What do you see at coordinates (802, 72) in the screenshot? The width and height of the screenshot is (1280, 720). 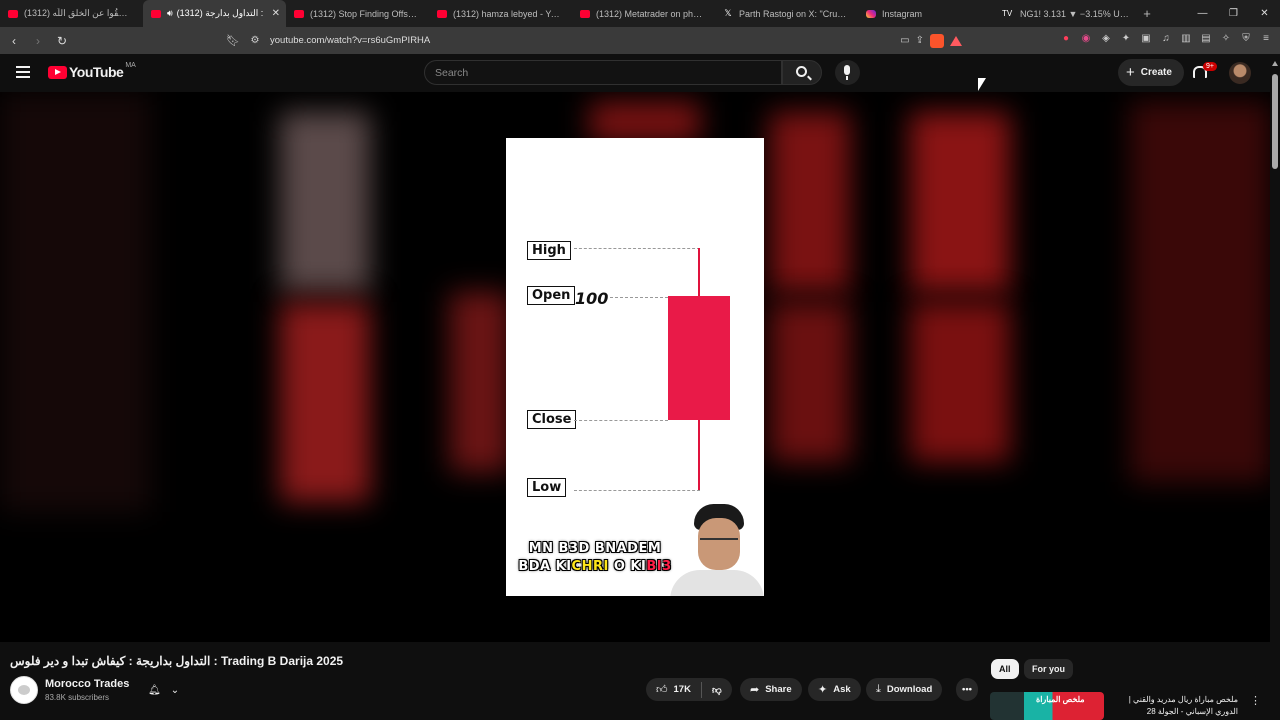 I see `search-button` at bounding box center [802, 72].